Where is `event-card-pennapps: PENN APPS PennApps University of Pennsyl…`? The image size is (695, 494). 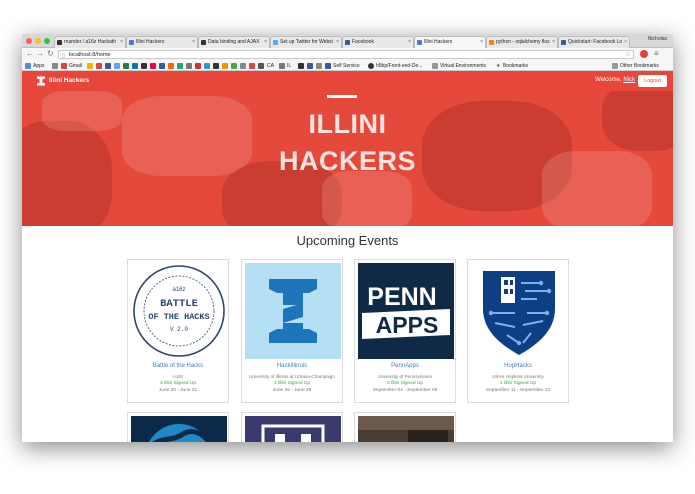
event-card-pennapps: PENN APPS PennApps University of Pennsyl… is located at coordinates (405, 331).